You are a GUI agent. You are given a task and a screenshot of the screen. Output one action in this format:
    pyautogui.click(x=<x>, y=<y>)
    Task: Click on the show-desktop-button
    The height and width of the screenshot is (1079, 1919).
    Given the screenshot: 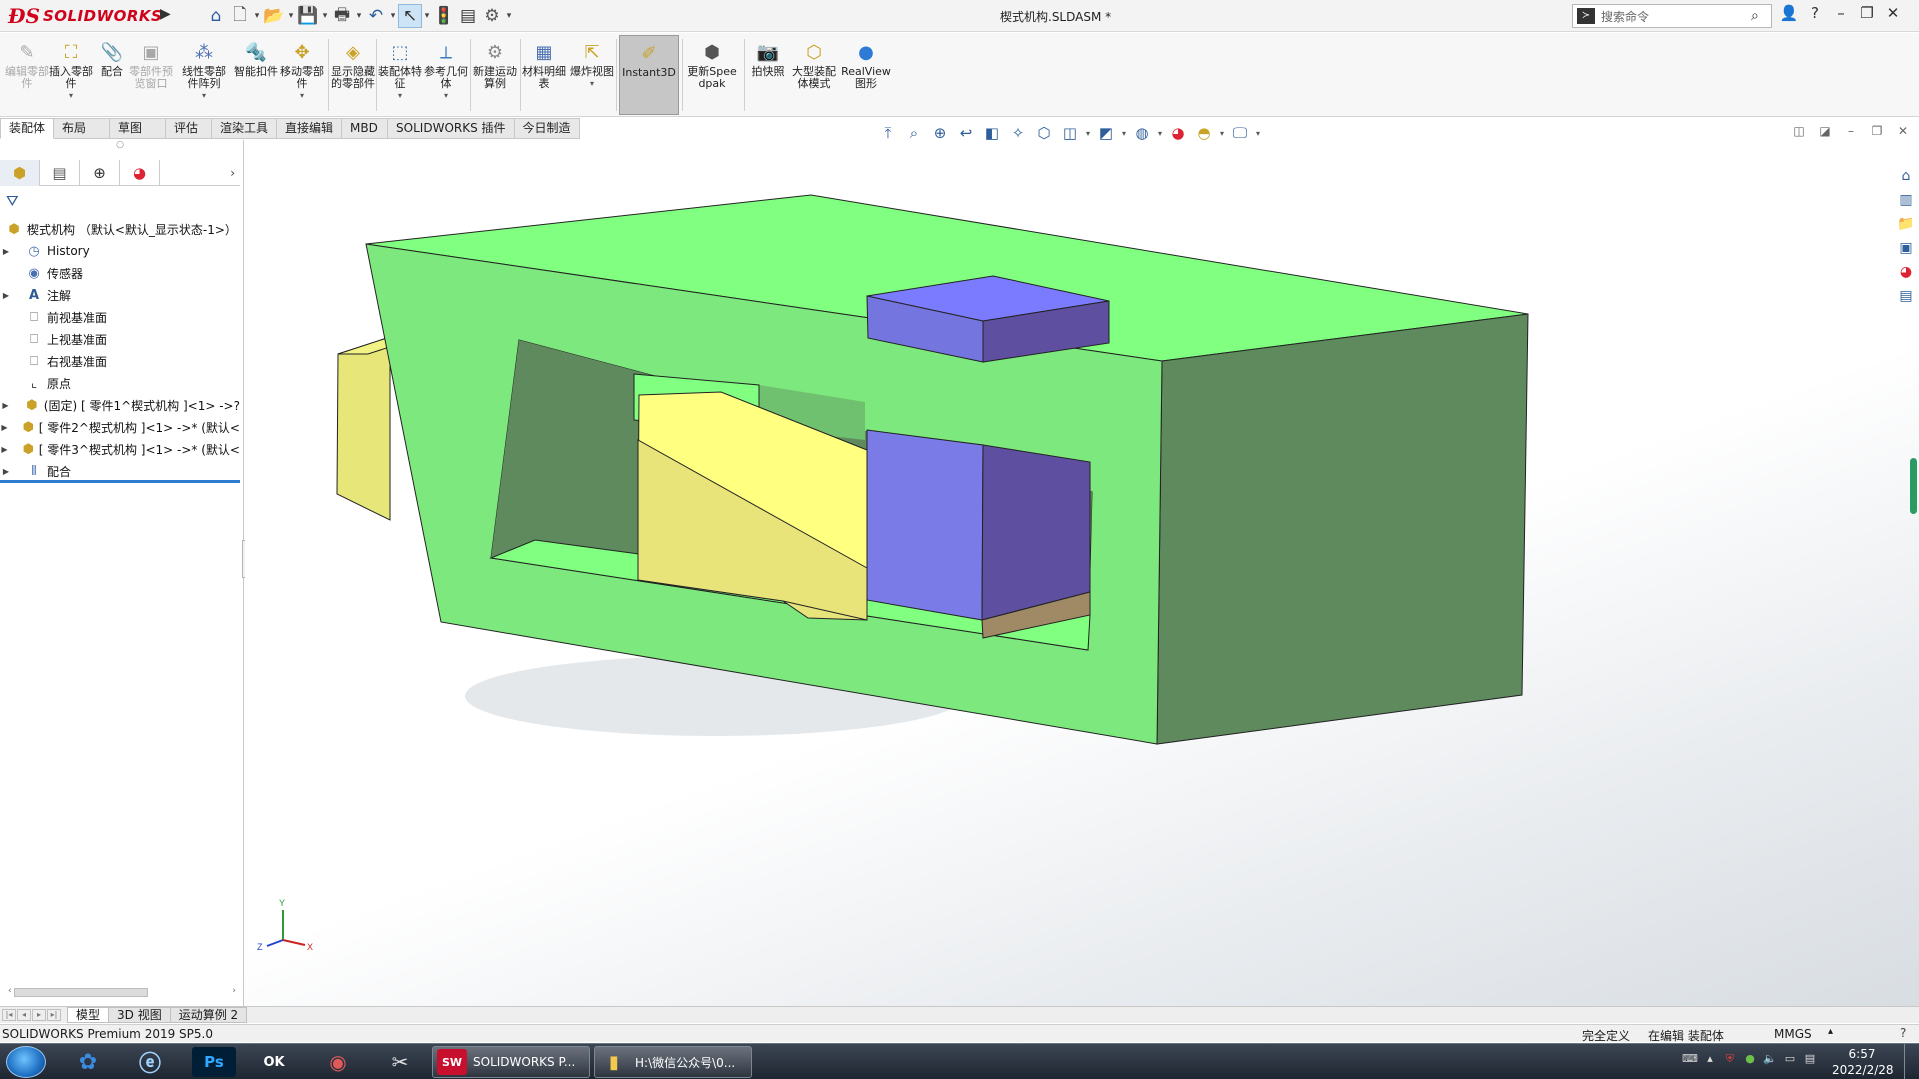 What is the action you would take?
    pyautogui.click(x=1911, y=1061)
    